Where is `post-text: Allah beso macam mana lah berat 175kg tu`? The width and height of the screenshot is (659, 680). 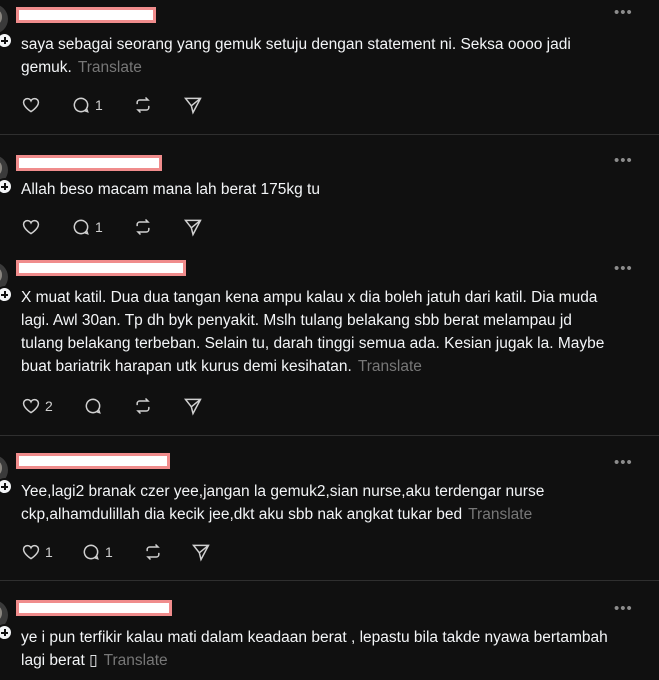
post-text: Allah beso macam mana lah berat 175kg tu is located at coordinates (331, 189).